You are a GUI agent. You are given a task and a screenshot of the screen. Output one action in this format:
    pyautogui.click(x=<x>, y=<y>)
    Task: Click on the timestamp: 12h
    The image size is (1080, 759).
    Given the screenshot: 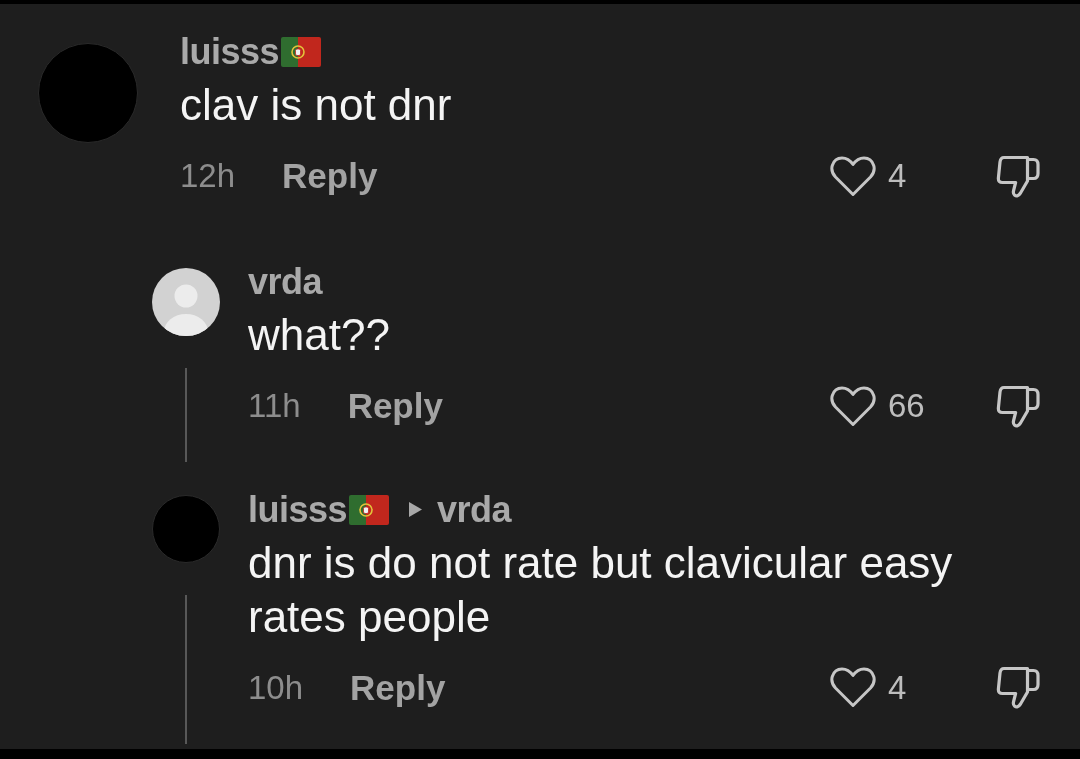 What is the action you would take?
    pyautogui.click(x=208, y=176)
    